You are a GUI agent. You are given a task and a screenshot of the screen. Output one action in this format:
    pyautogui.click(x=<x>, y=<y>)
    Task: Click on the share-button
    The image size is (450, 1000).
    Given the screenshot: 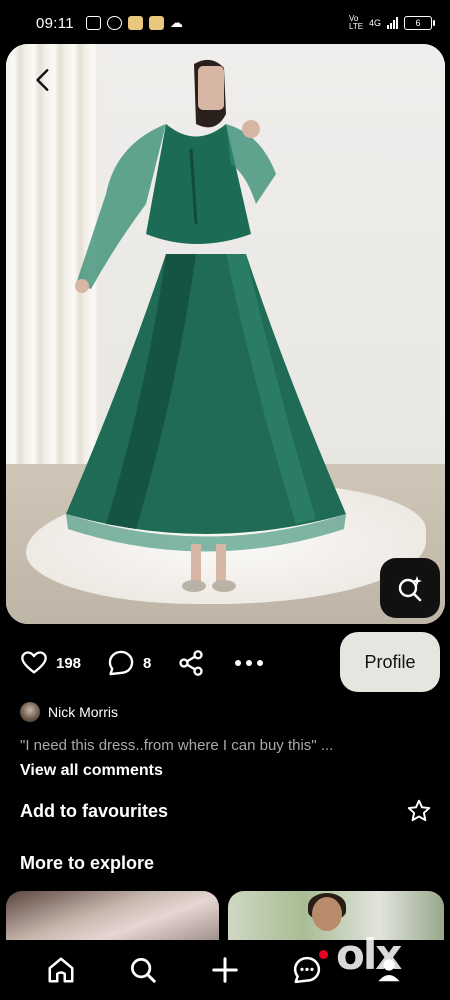 What is the action you would take?
    pyautogui.click(x=191, y=663)
    